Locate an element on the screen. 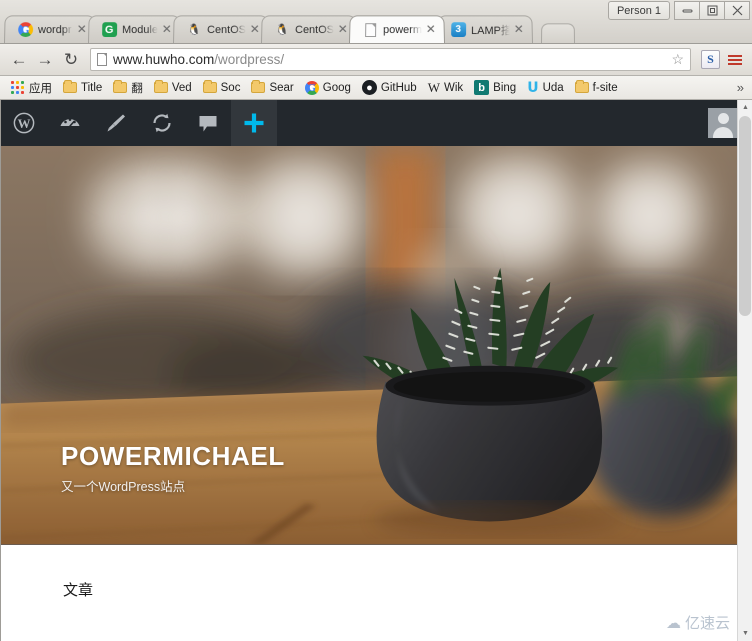  bookmark-title: Title is located at coordinates (82, 88).